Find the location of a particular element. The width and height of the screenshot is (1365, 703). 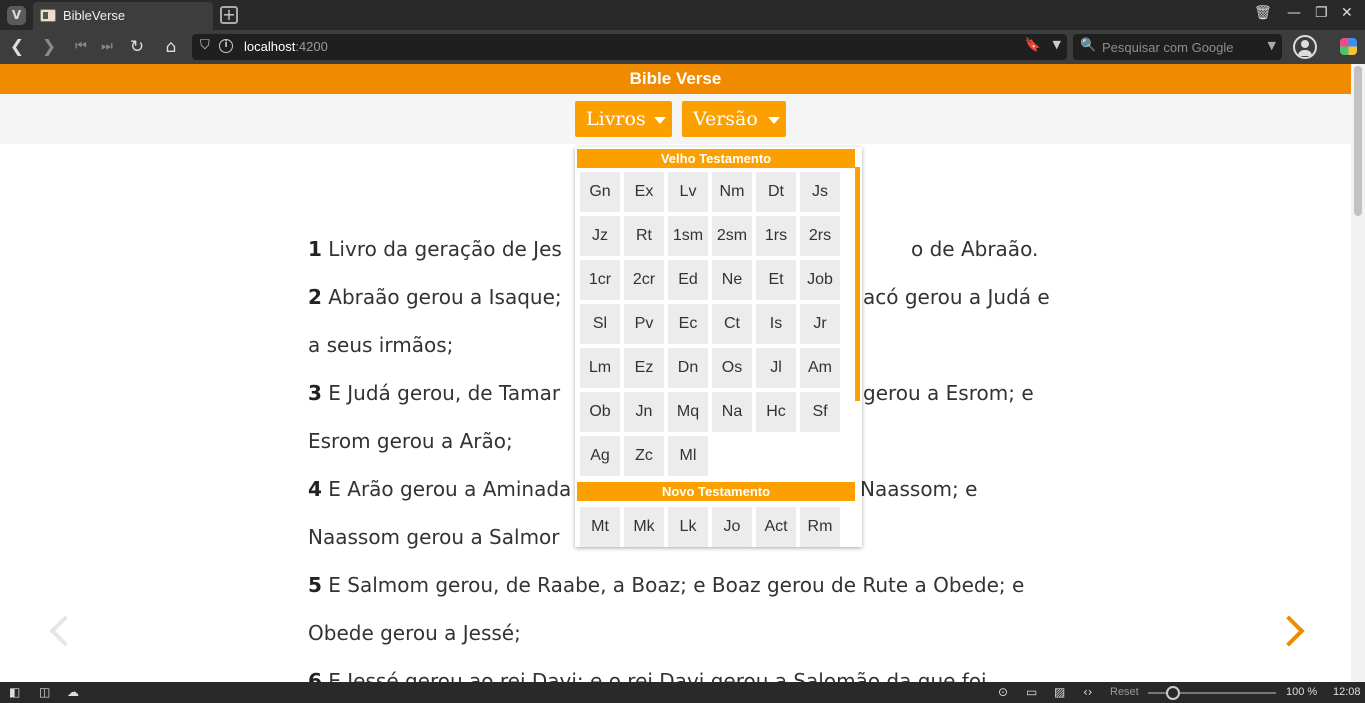

book-button: Dn is located at coordinates (688, 368).